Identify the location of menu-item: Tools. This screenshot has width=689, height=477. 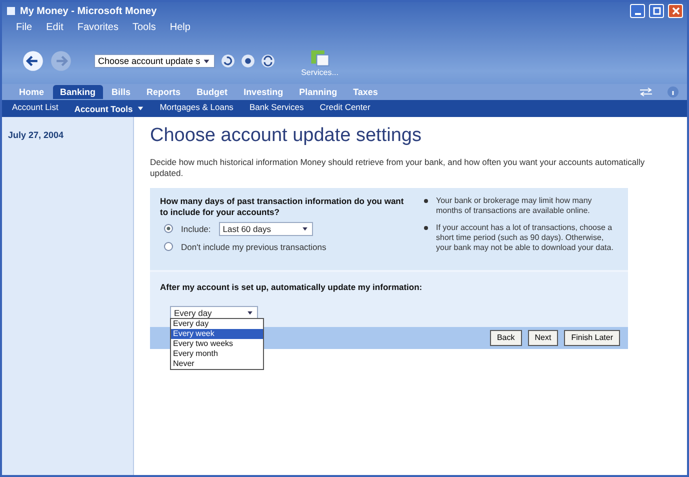
(144, 29).